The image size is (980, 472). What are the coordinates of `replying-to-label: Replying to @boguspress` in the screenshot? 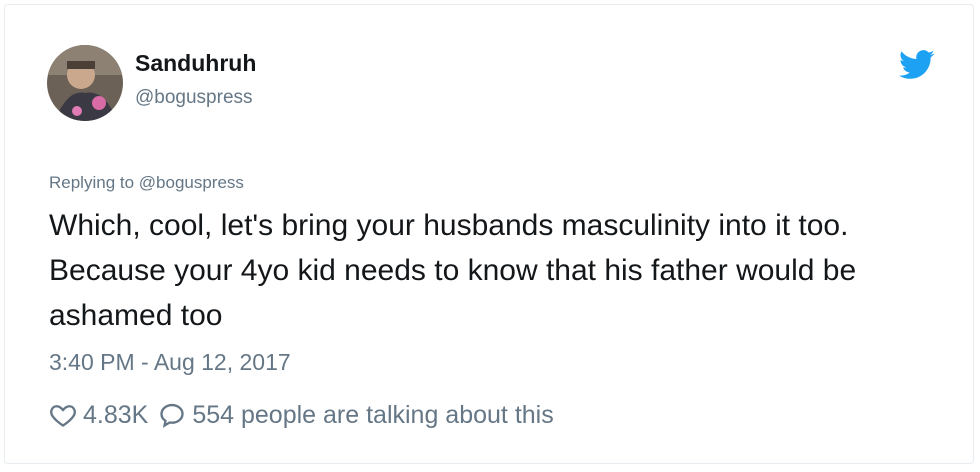 It's located at (146, 182).